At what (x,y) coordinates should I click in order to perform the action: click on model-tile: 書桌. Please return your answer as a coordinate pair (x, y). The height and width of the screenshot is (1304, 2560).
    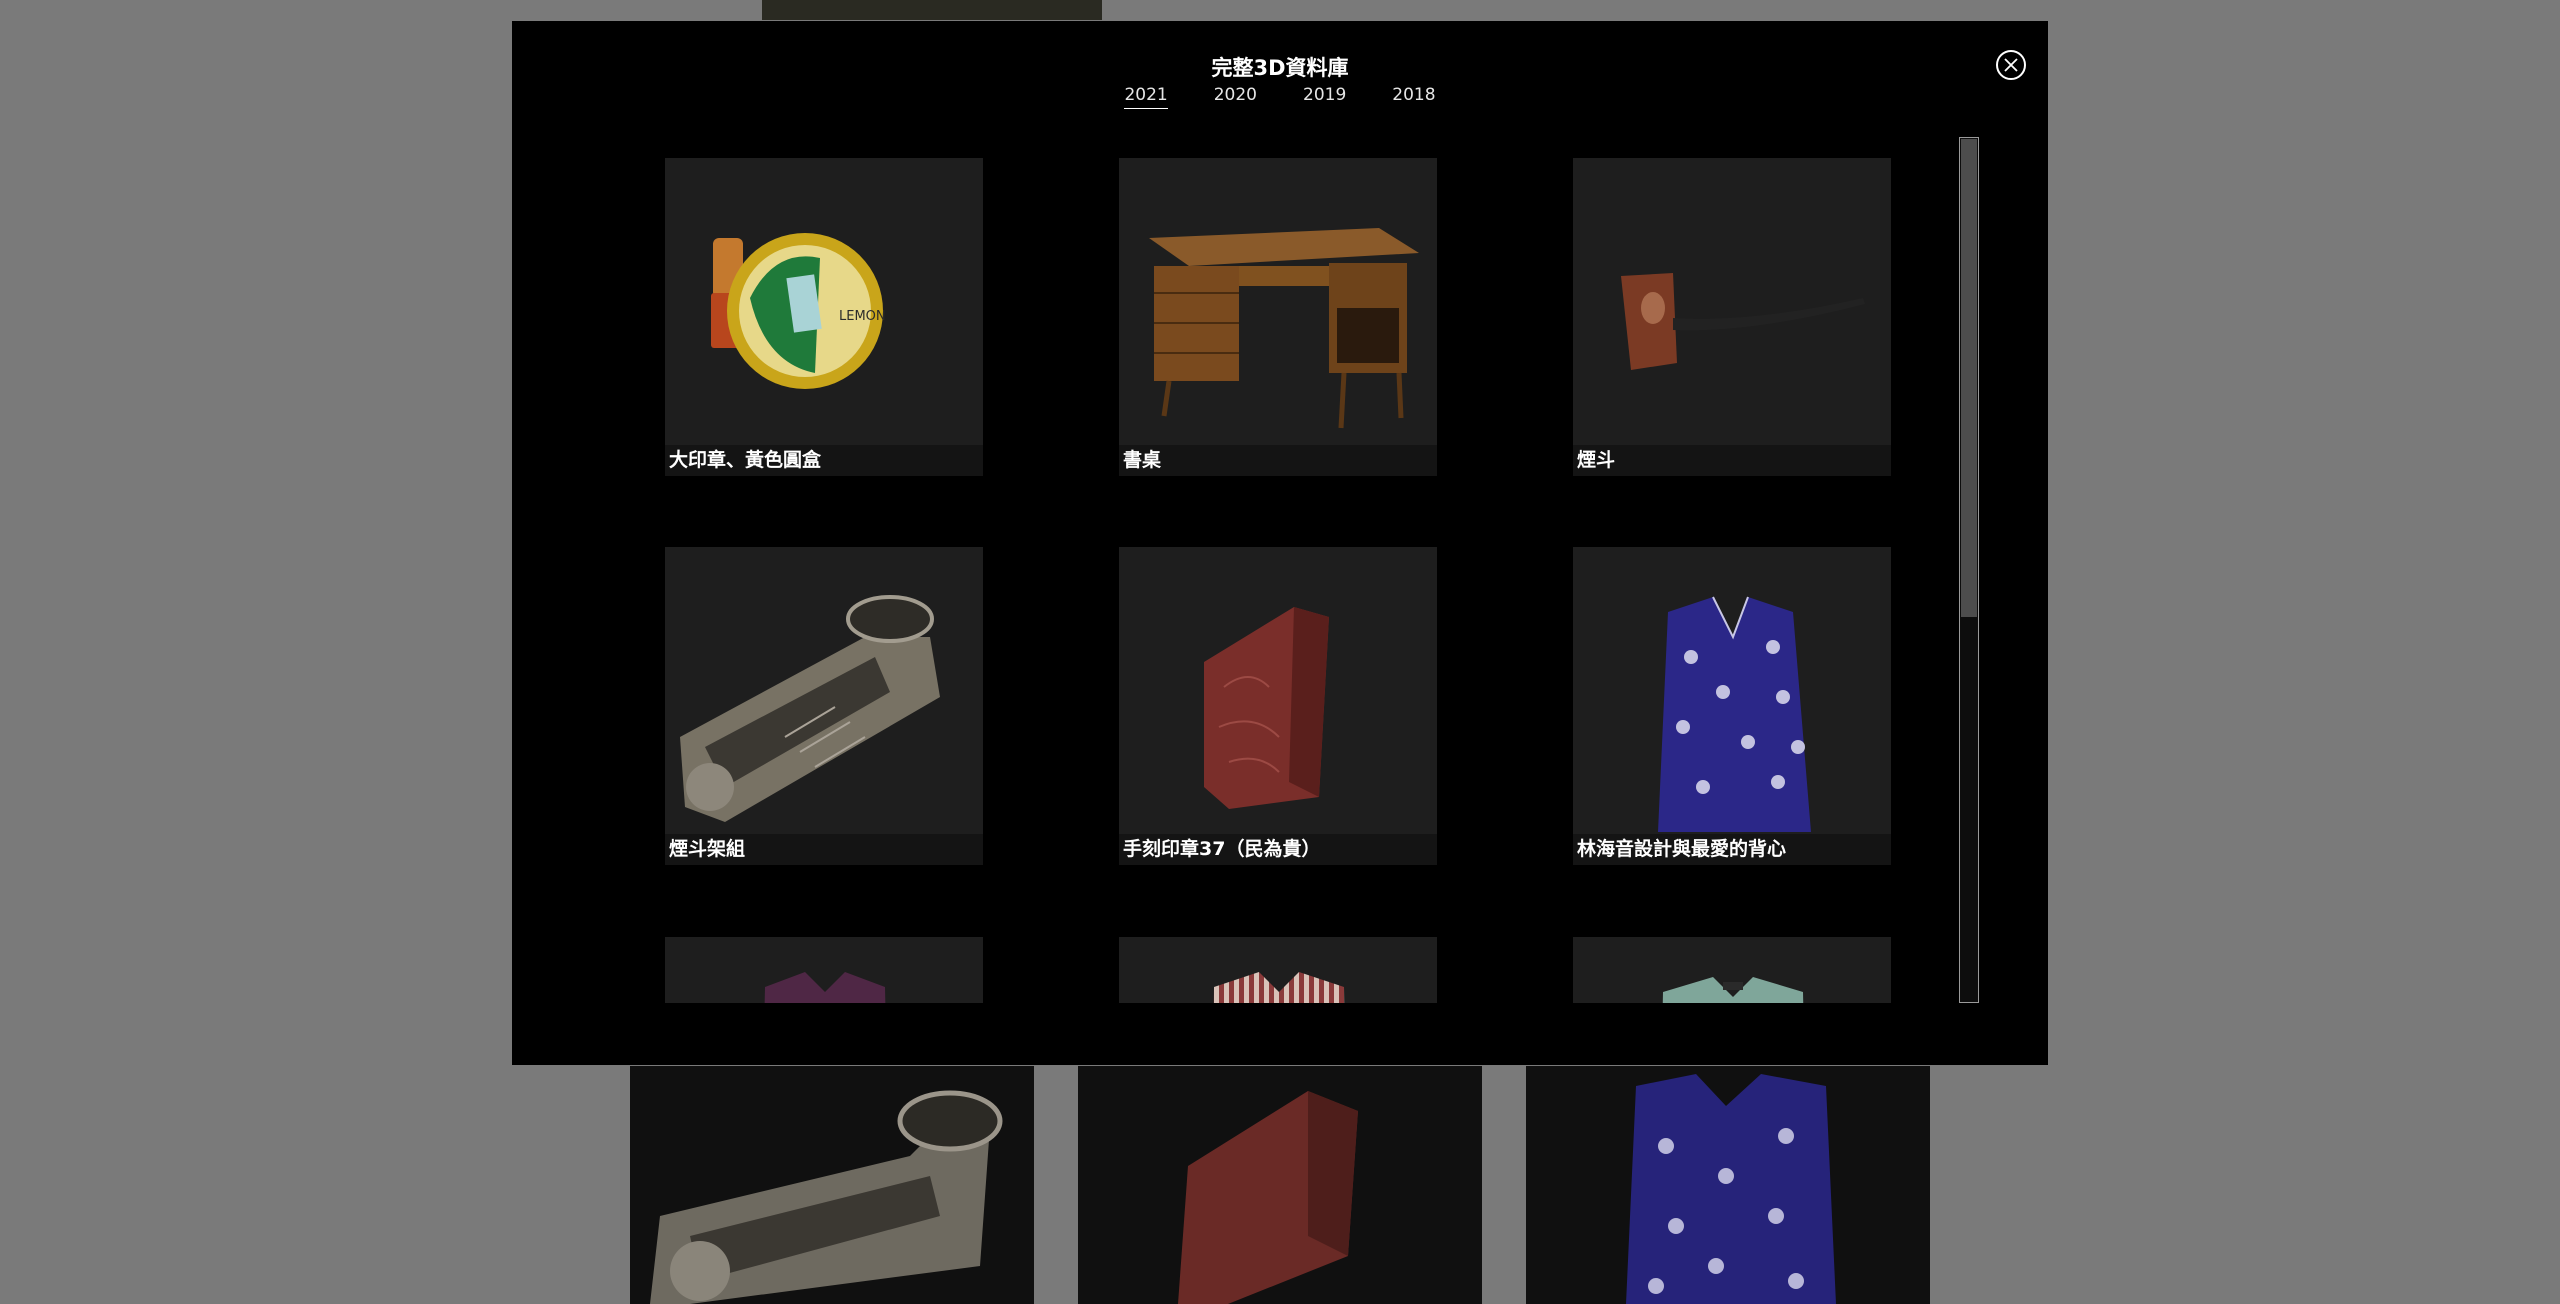
    Looking at the image, I should click on (1278, 317).